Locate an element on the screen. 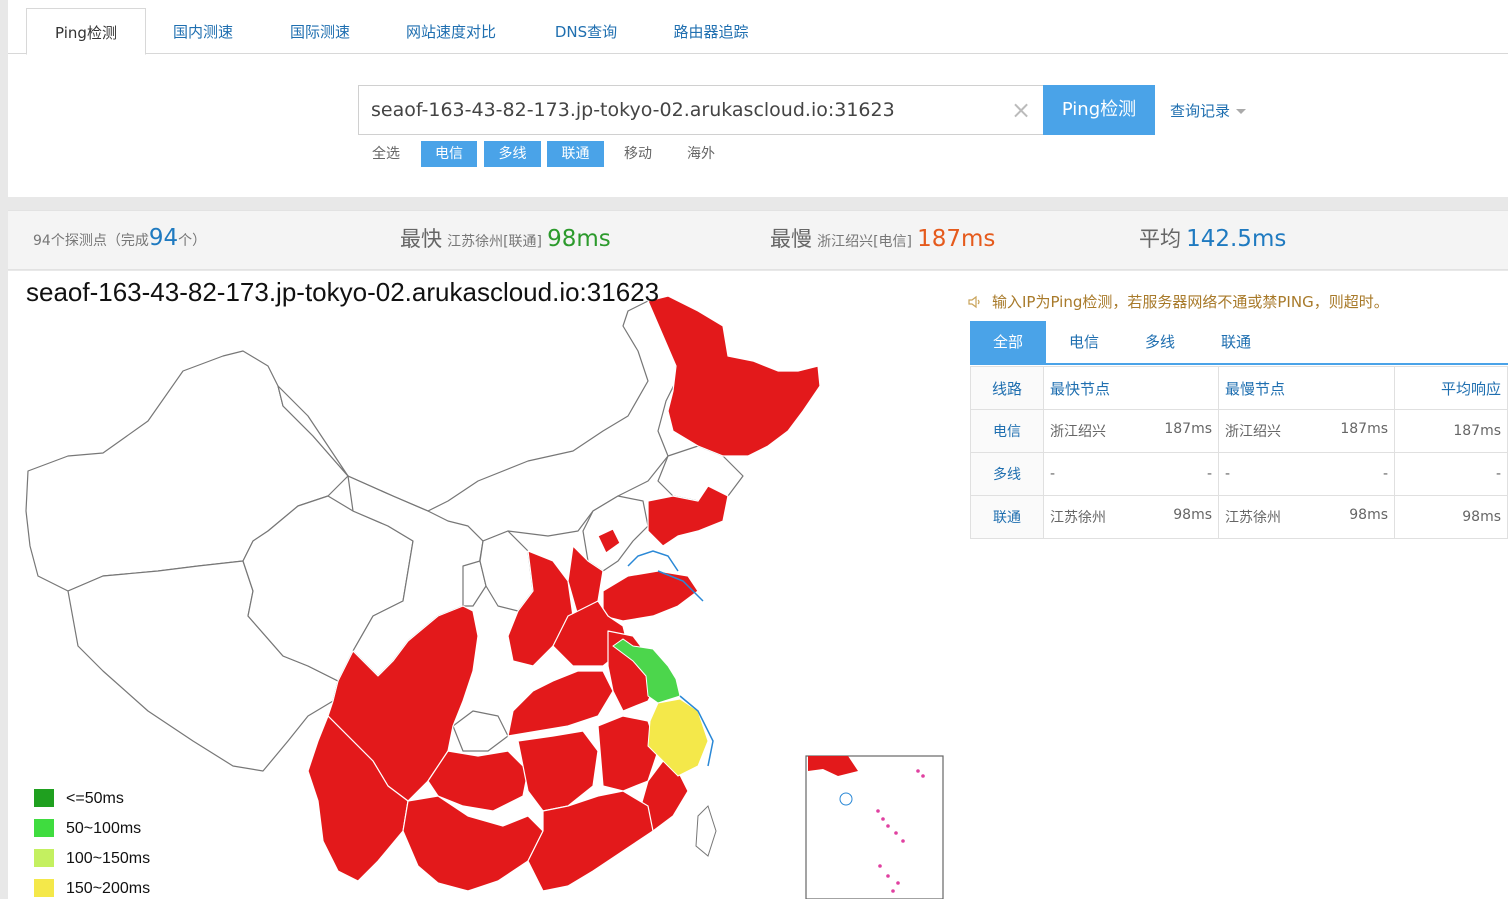 The image size is (1508, 899). header-average: 平均响应 is located at coordinates (1451, 388).